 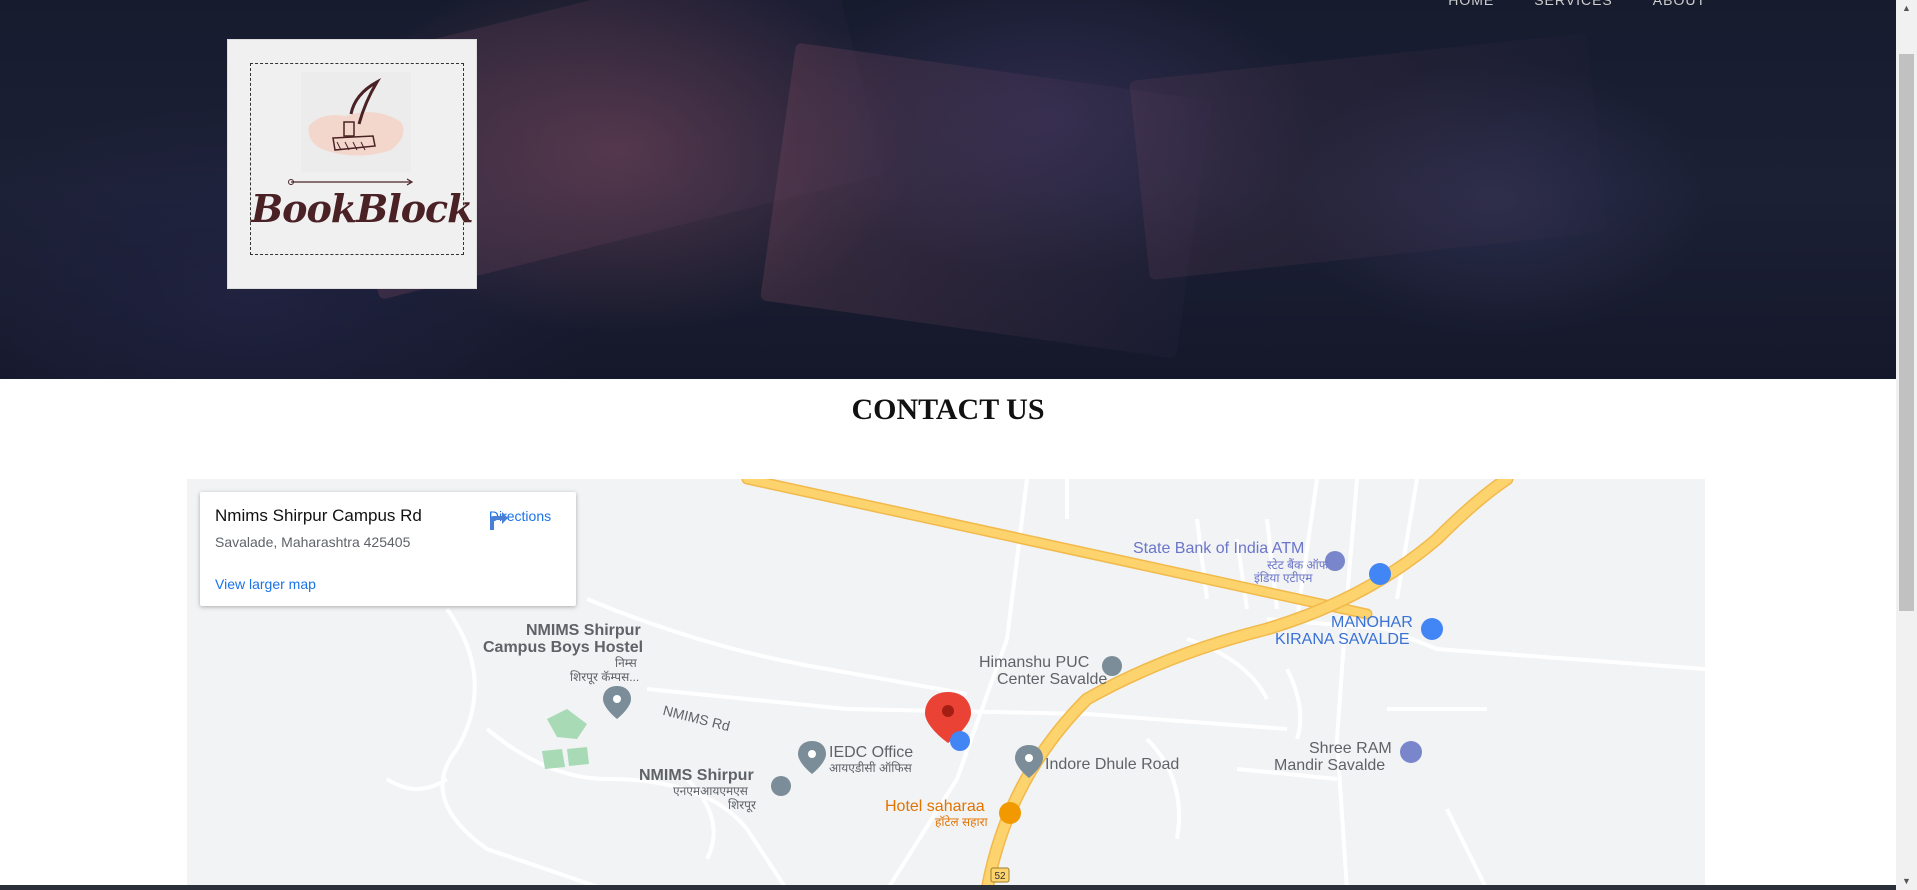 What do you see at coordinates (948, 887) in the screenshot?
I see `footer-edge` at bounding box center [948, 887].